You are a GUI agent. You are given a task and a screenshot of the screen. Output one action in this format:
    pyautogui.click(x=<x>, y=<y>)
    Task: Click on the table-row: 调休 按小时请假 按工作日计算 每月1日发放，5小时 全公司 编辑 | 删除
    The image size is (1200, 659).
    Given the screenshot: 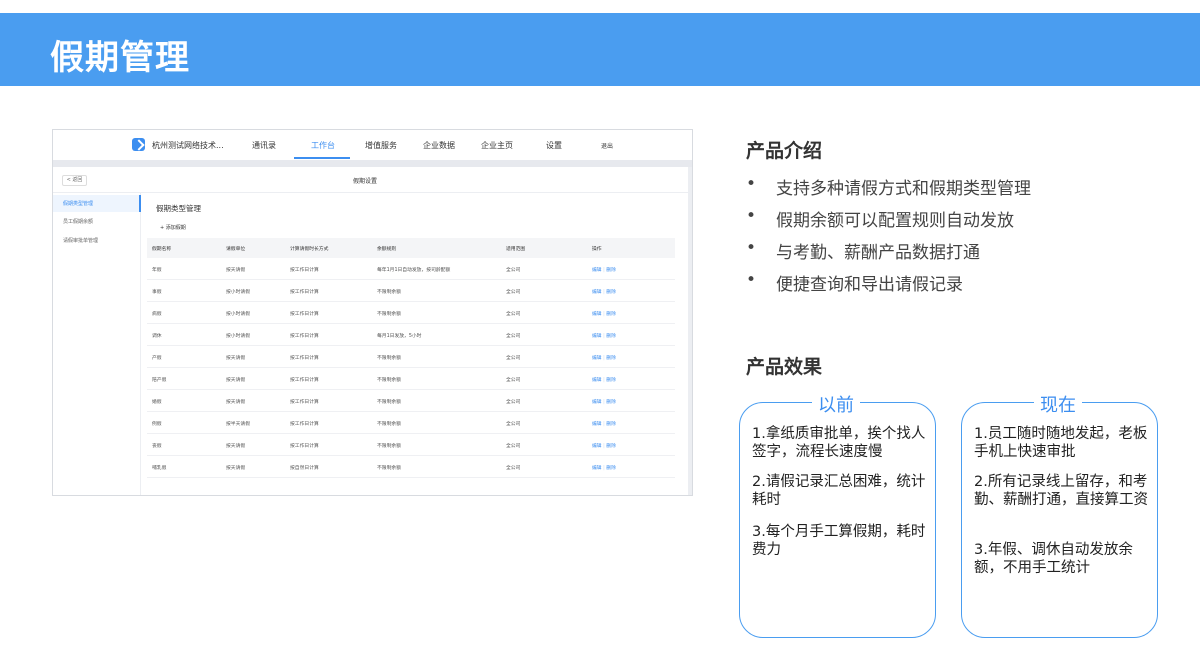 What is the action you would take?
    pyautogui.click(x=411, y=335)
    